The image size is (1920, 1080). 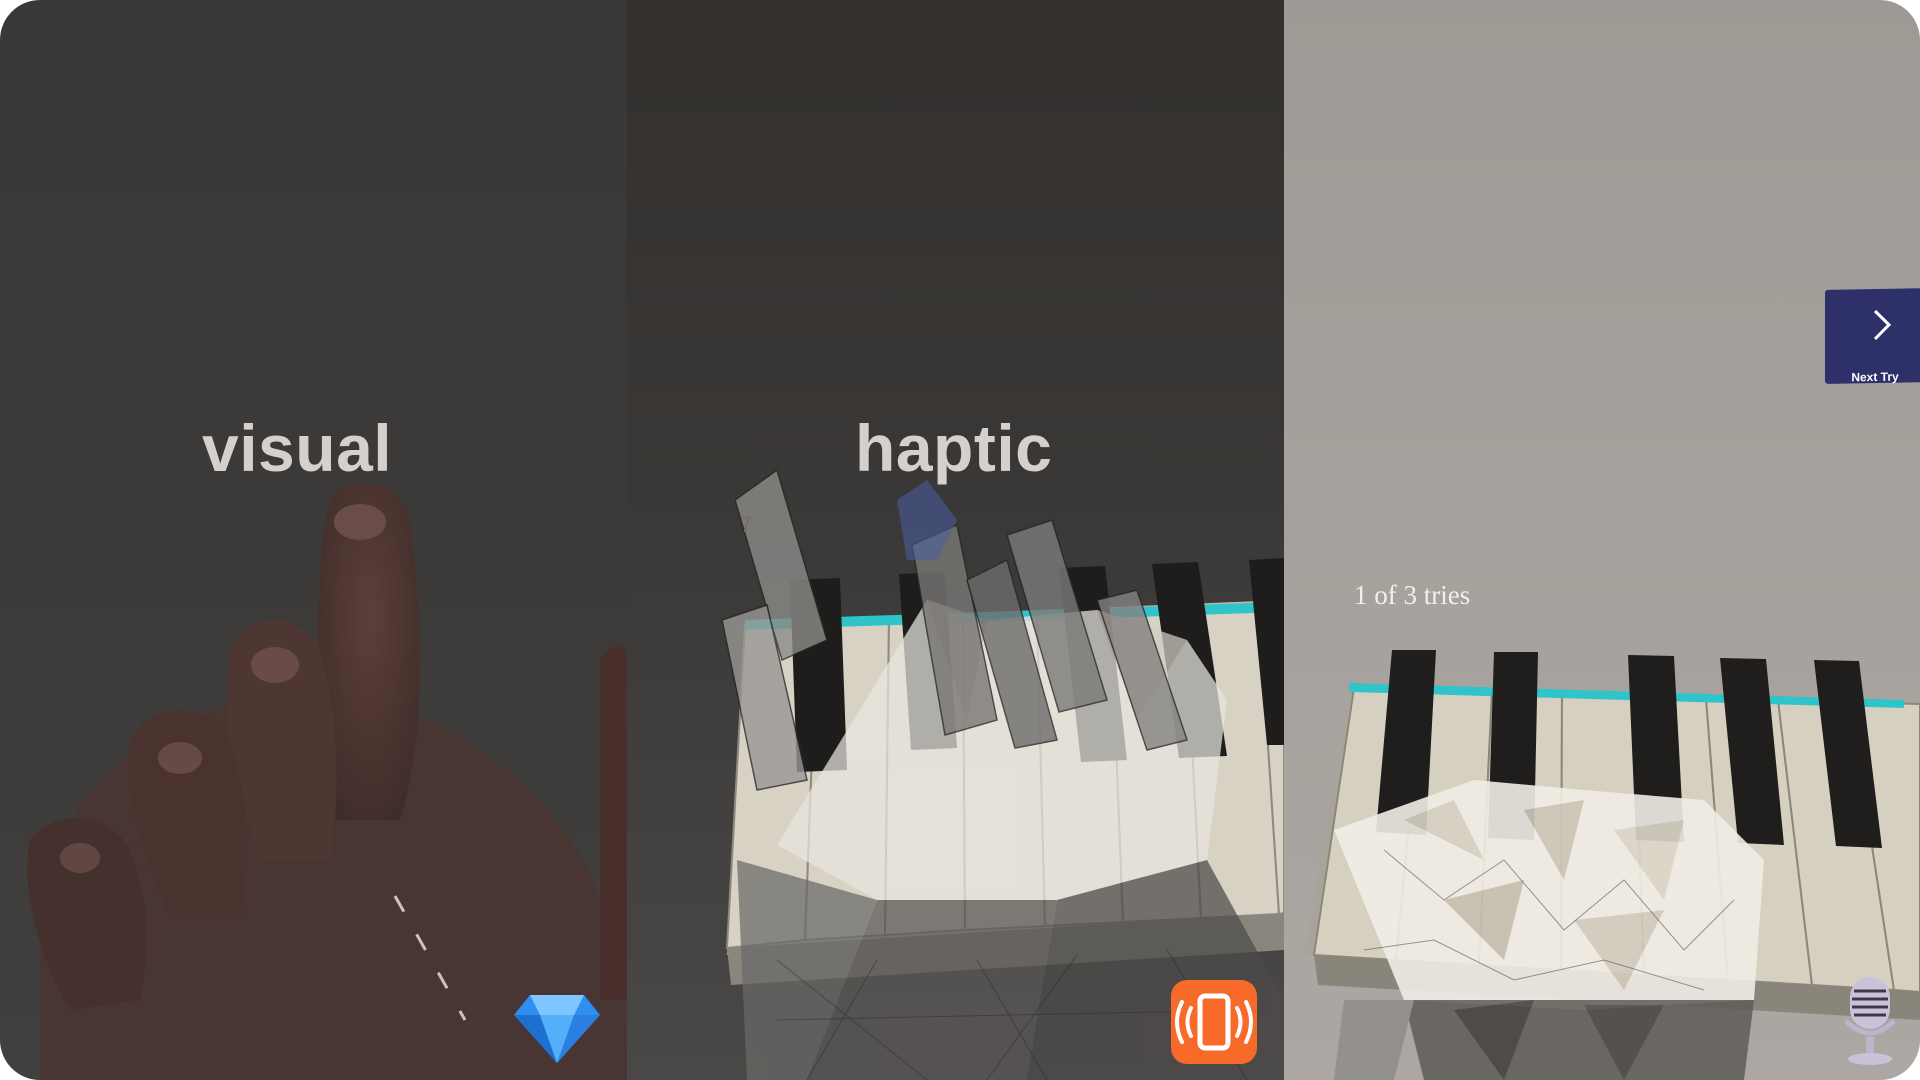 I want to click on panel-title-visual: visual, so click(x=297, y=448).